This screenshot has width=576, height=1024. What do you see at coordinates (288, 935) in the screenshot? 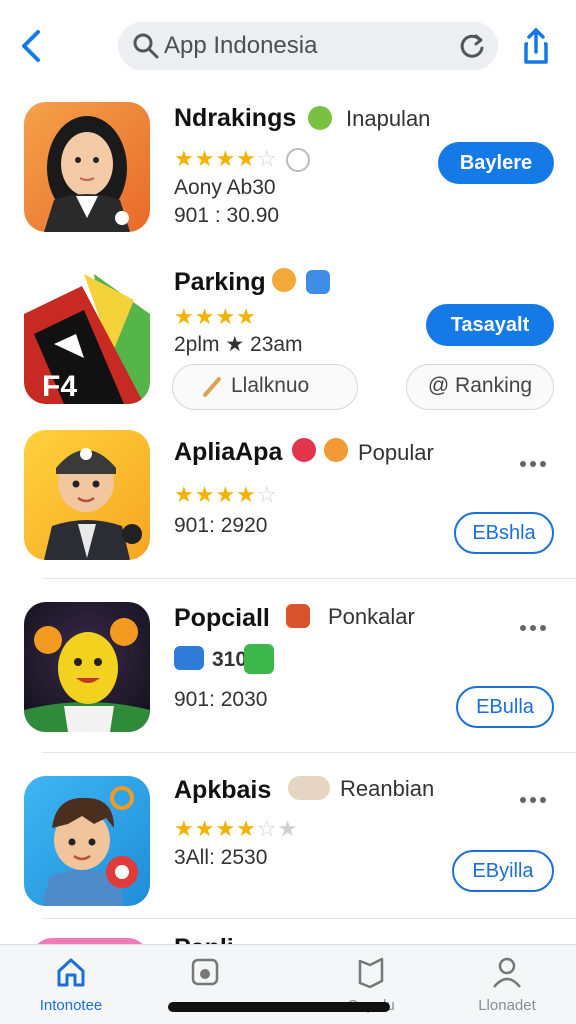
I see `list-item: Panli` at bounding box center [288, 935].